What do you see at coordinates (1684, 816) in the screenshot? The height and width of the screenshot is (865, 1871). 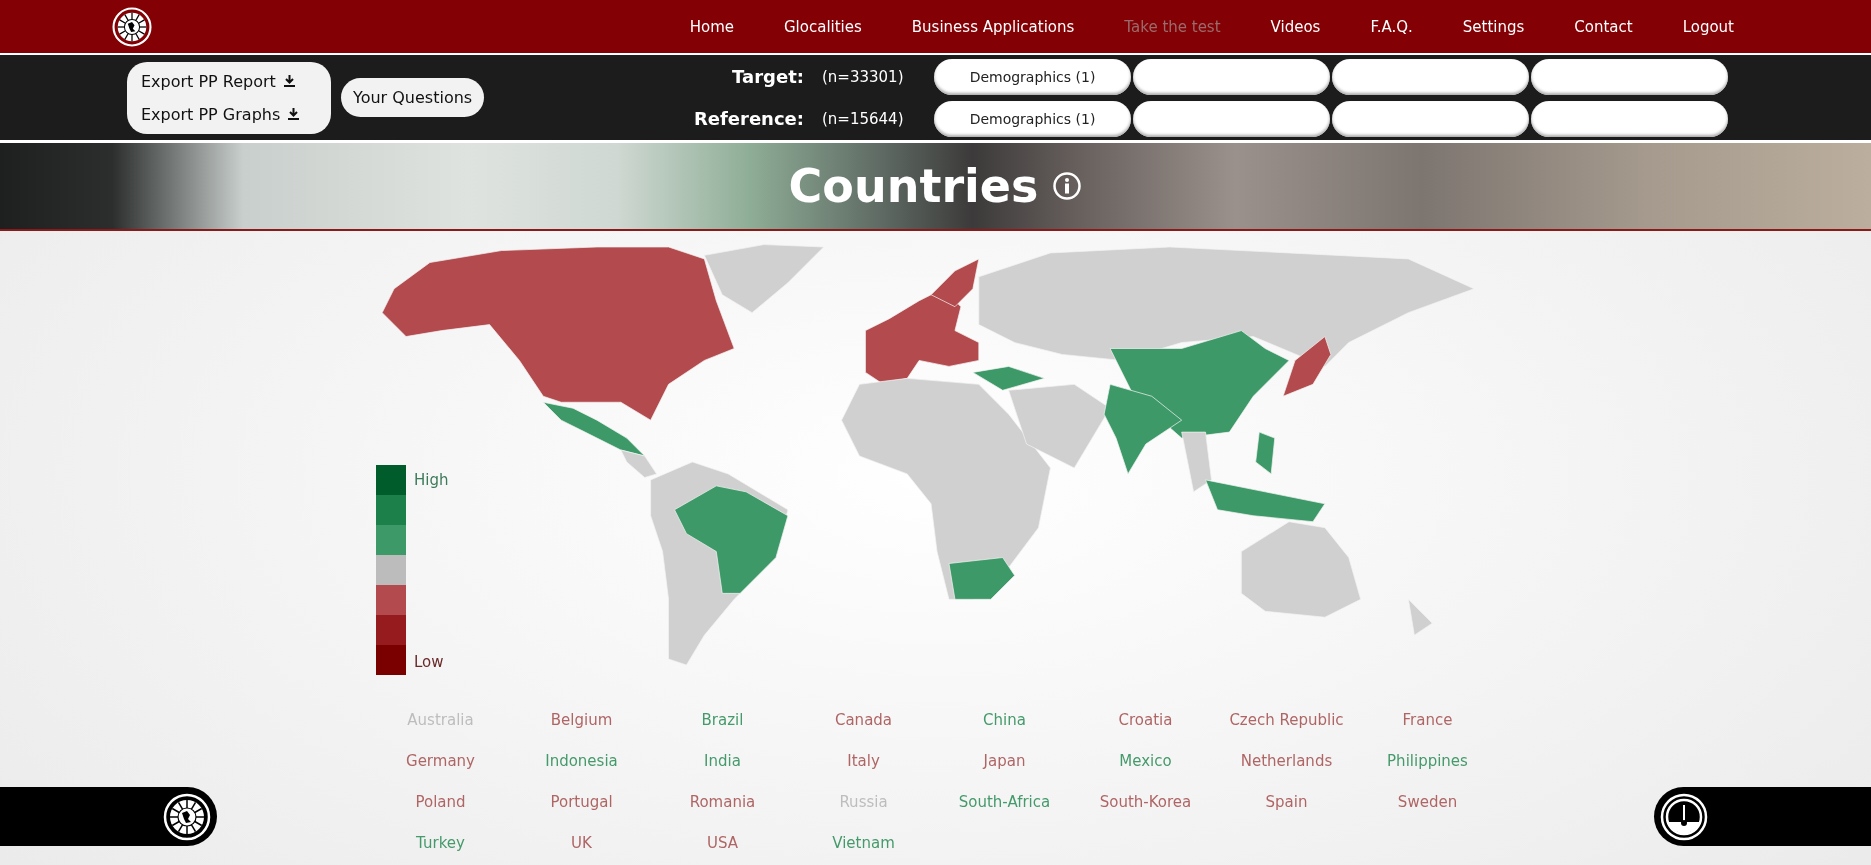 I see `gauge-icon` at bounding box center [1684, 816].